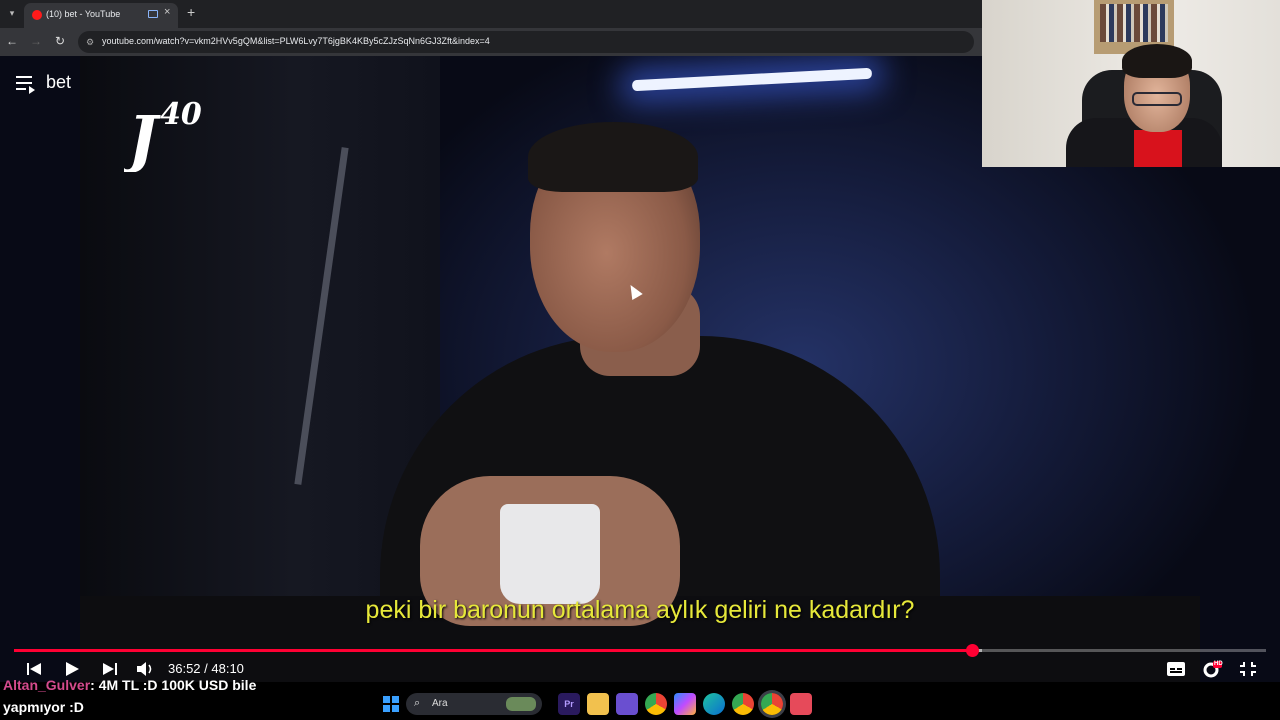  I want to click on chrome-dev-icon, so click(772, 704).